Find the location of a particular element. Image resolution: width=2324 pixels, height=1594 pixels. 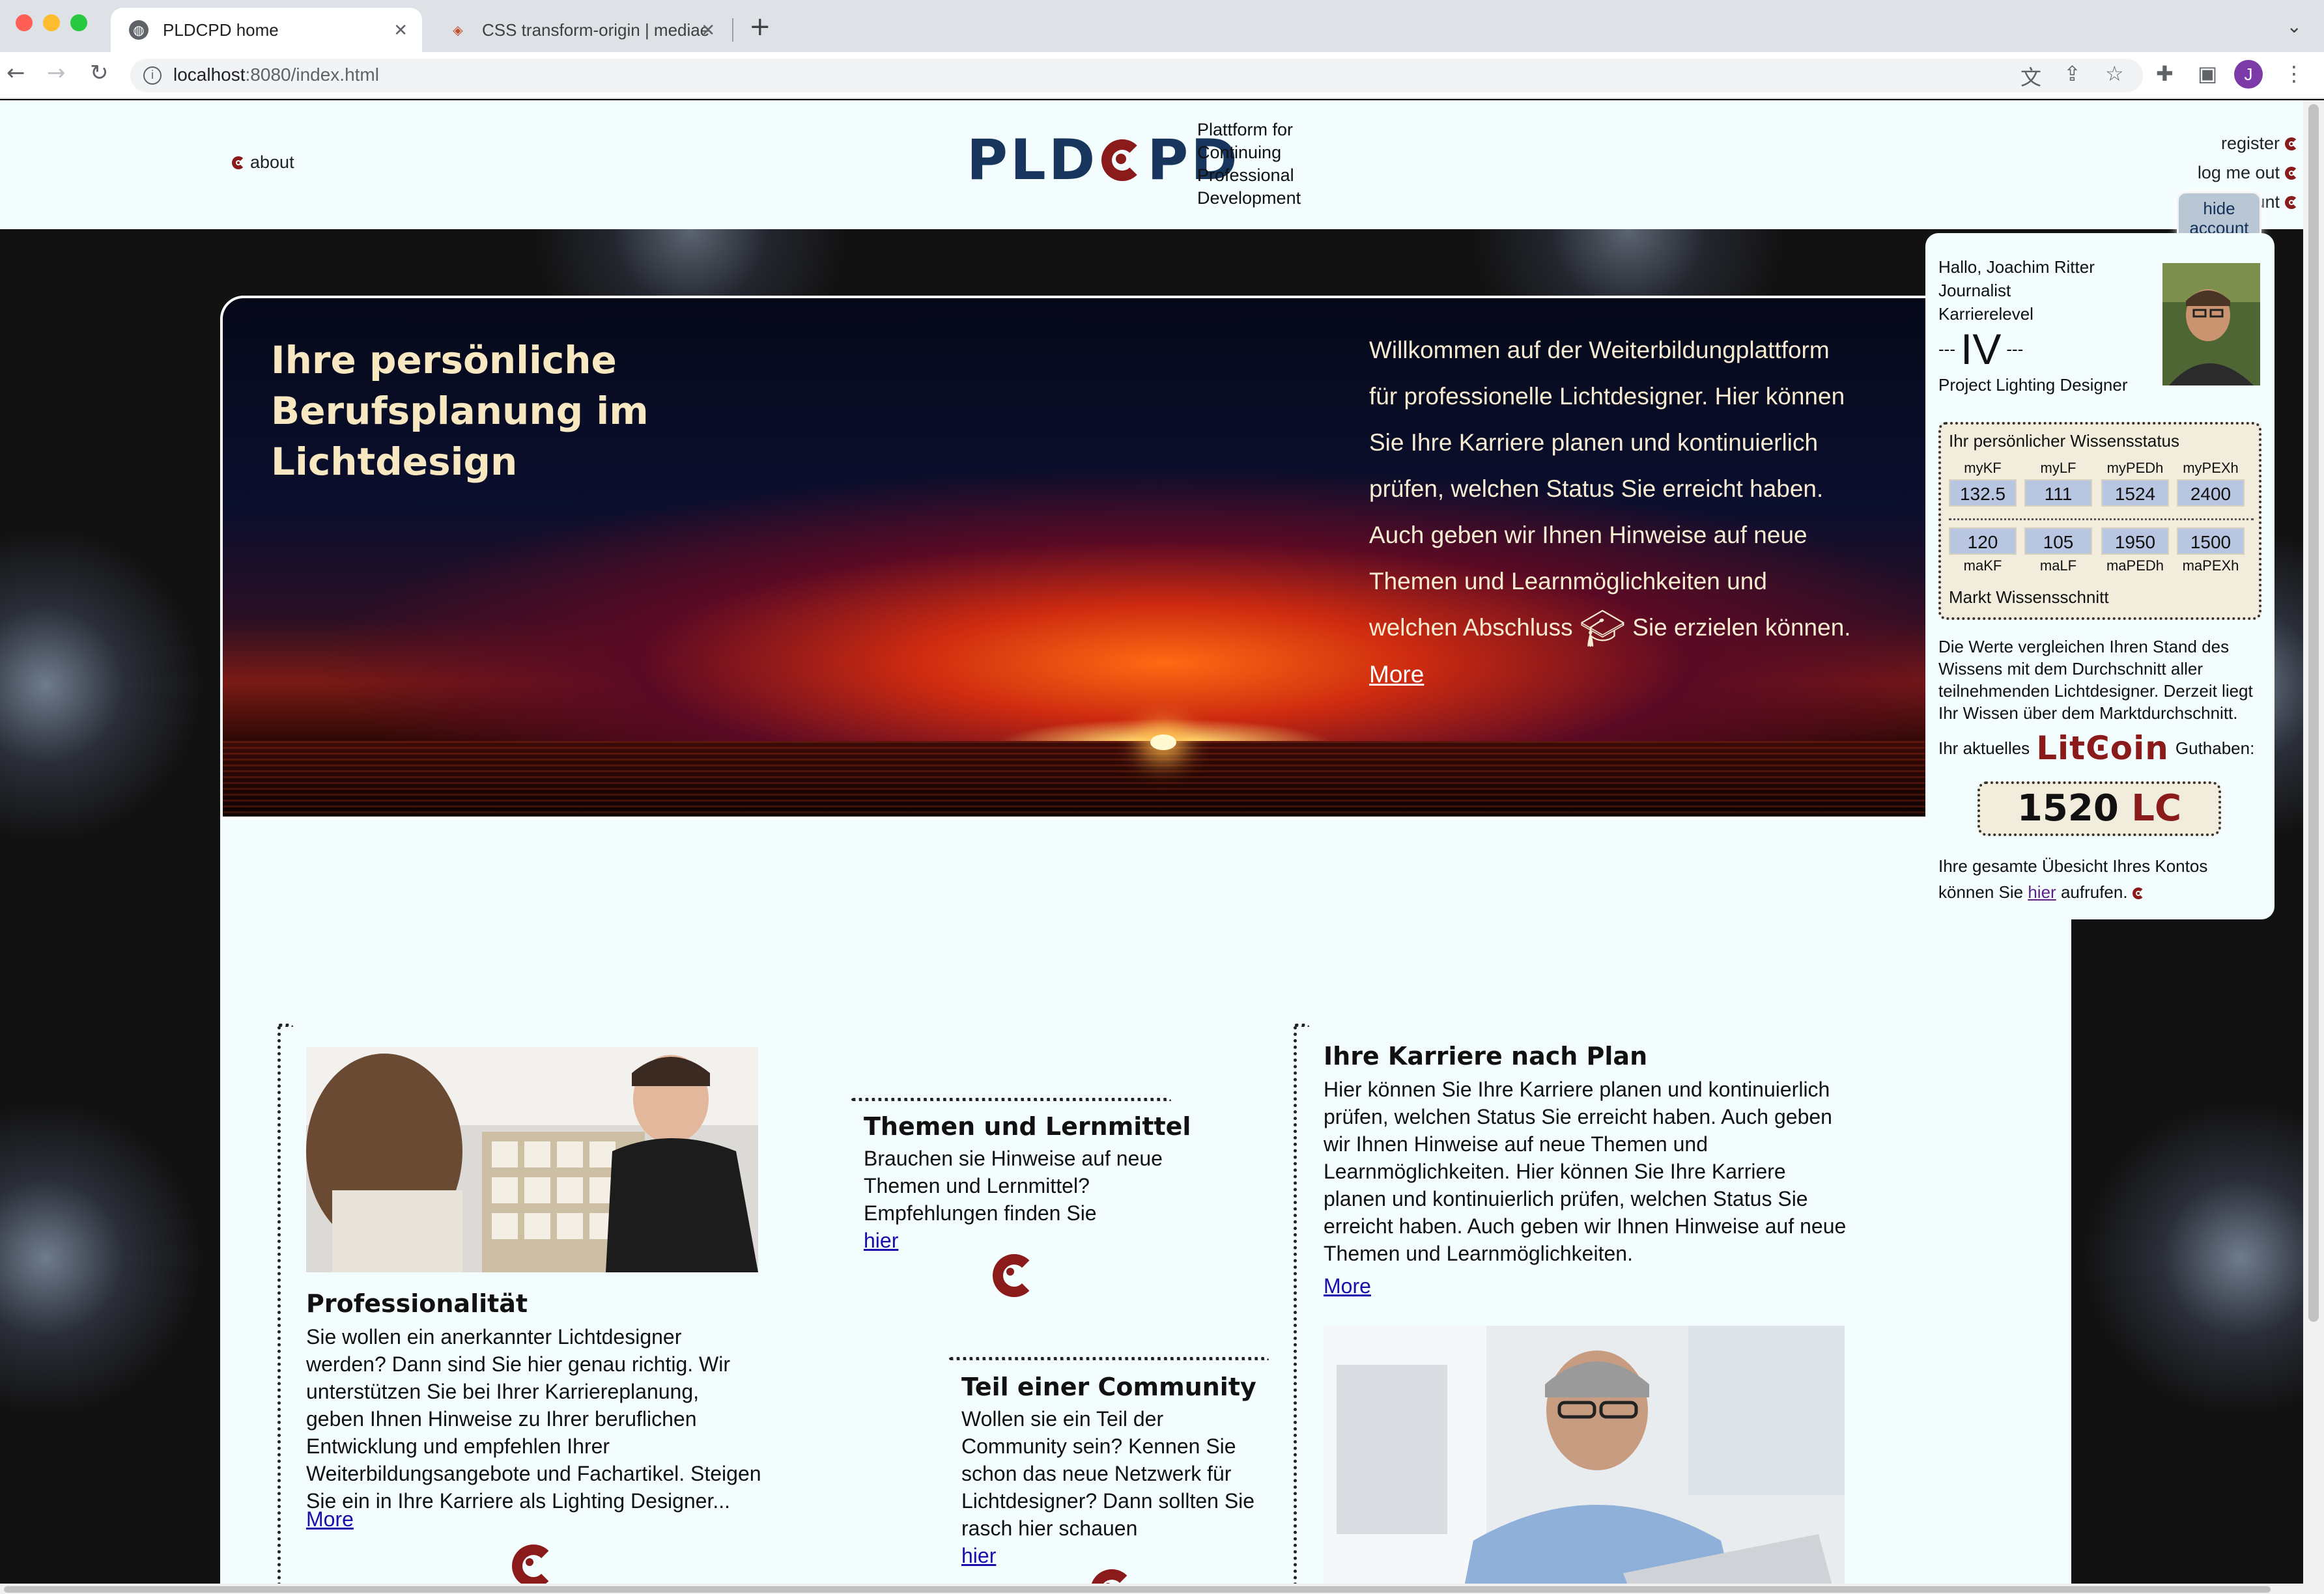

tab-title: CSS transform-origin | mediae is located at coordinates (596, 30).